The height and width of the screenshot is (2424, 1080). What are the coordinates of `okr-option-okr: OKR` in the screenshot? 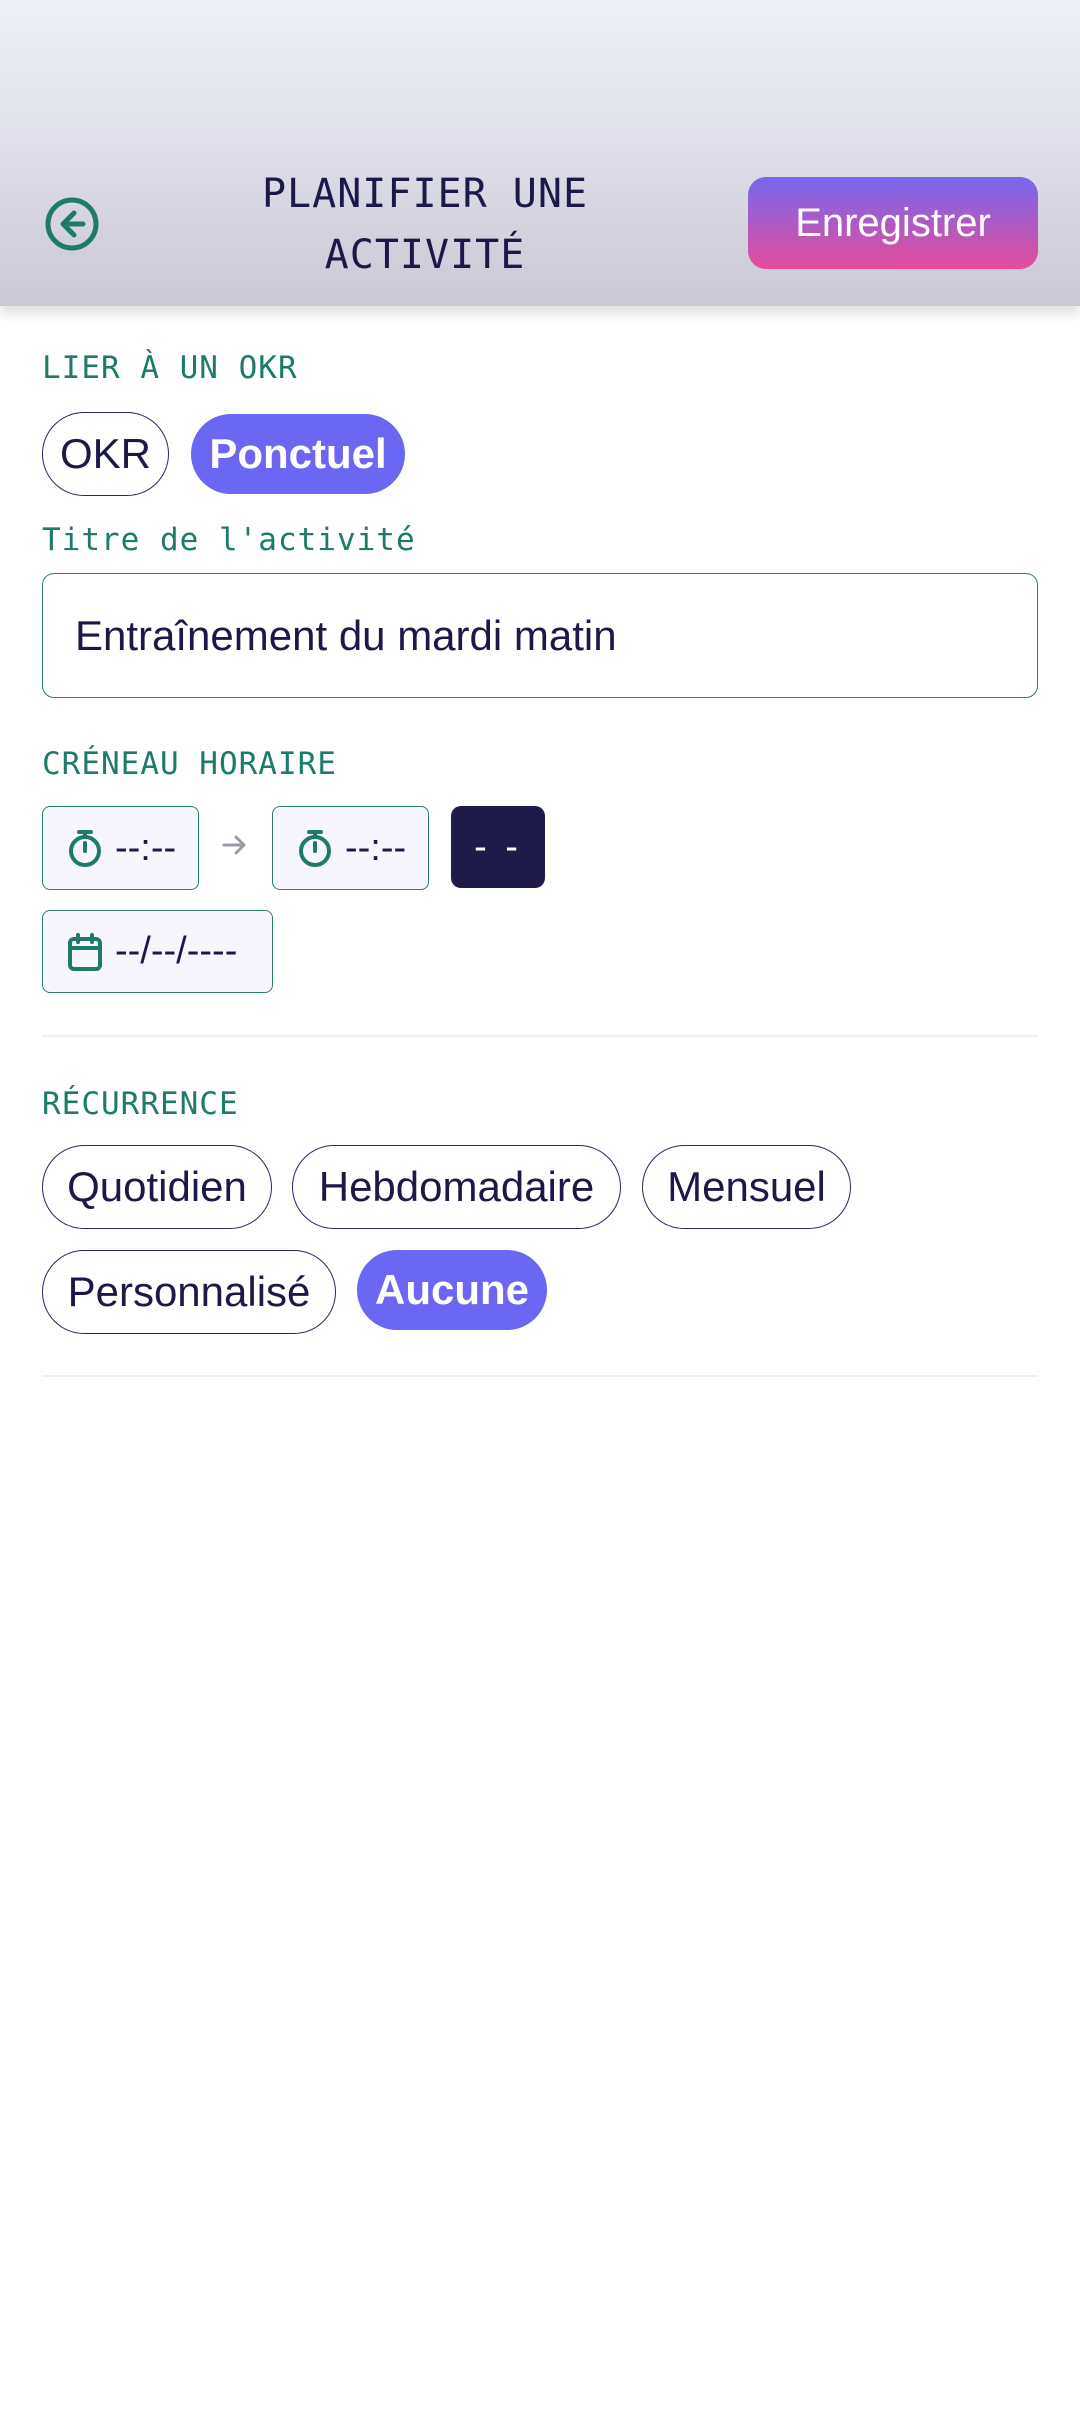 It's located at (105, 454).